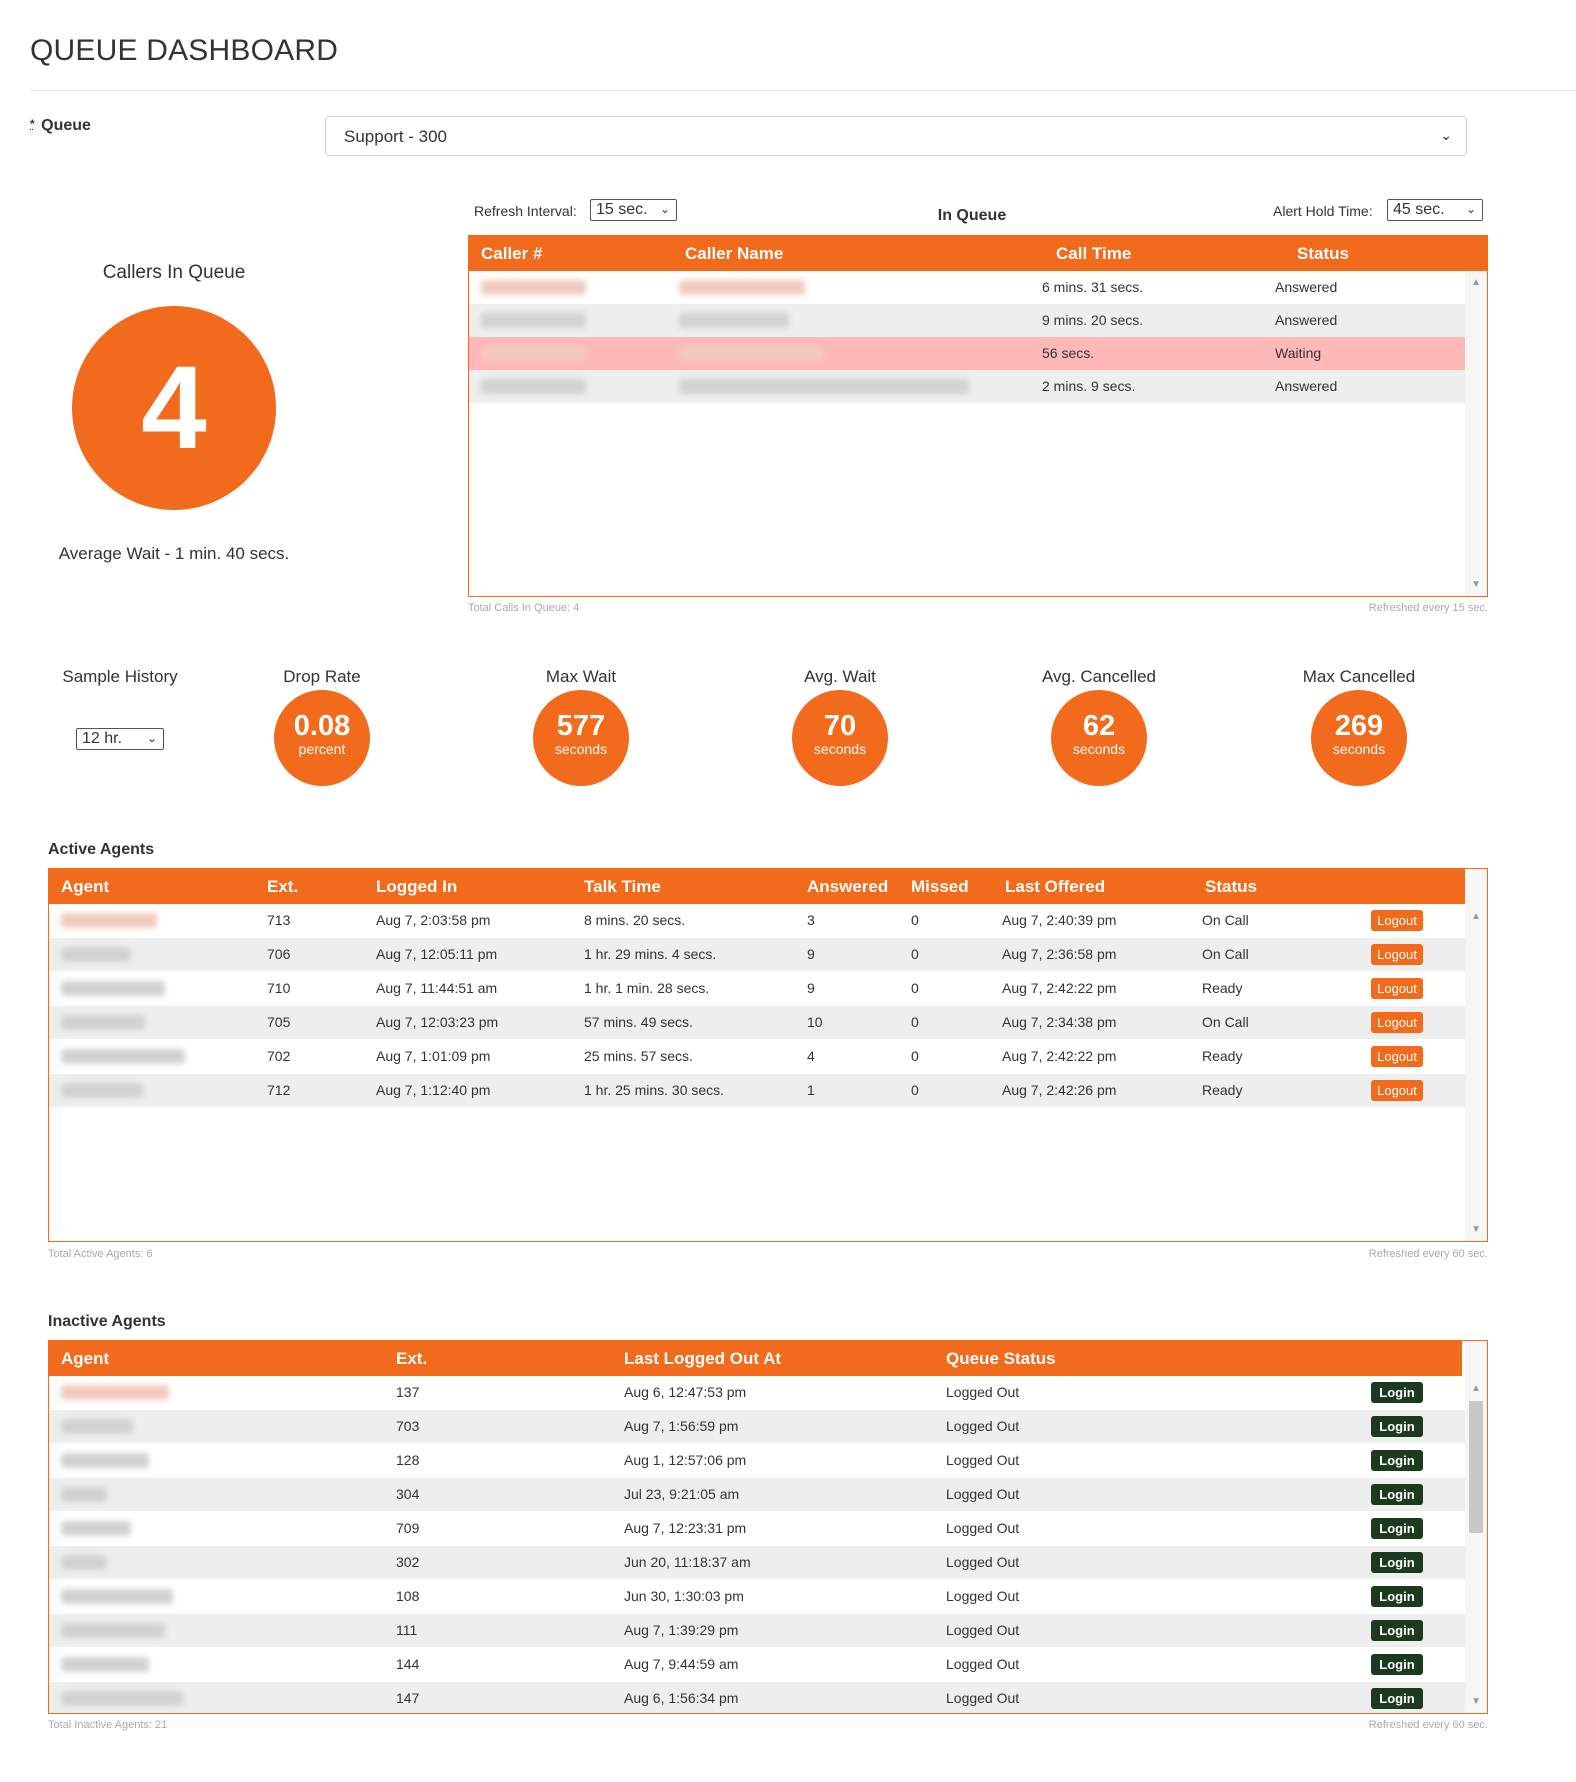  Describe the element at coordinates (1359, 726) in the screenshot. I see `stat-value: 269` at that location.